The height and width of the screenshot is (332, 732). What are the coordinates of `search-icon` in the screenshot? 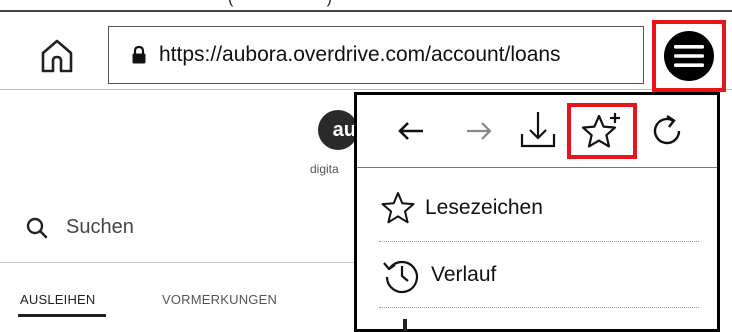 It's located at (37, 227).